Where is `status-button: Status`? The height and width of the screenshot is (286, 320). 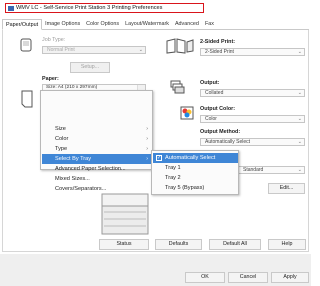
status-button: Status is located at coordinates (124, 244).